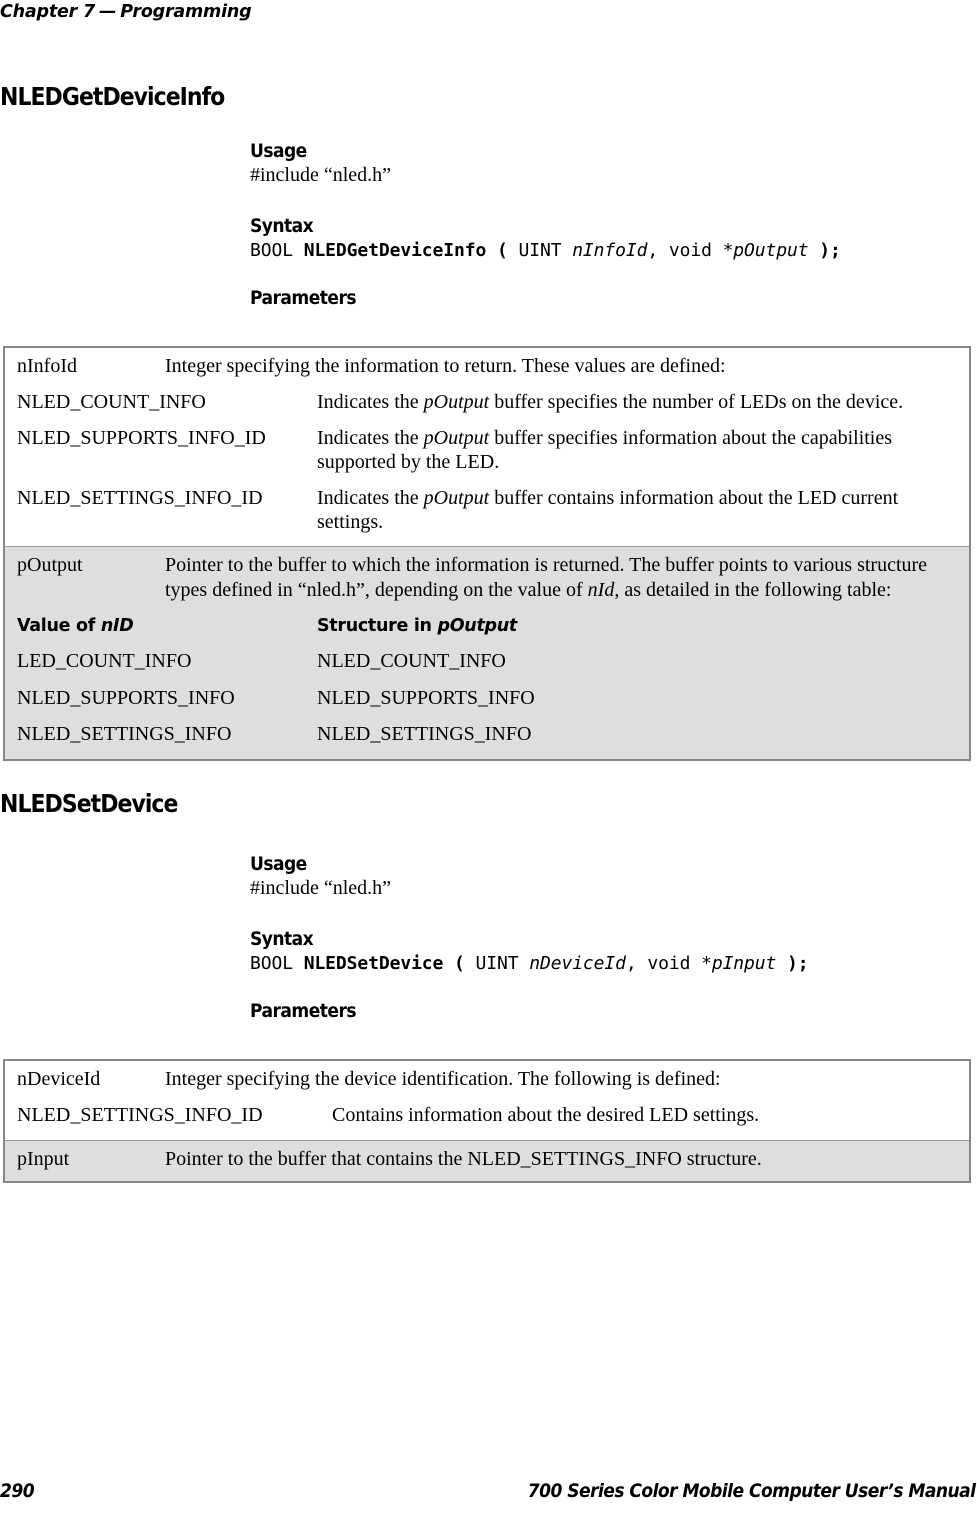  I want to click on syntax-arg2-name: *pOutput, so click(765, 250).